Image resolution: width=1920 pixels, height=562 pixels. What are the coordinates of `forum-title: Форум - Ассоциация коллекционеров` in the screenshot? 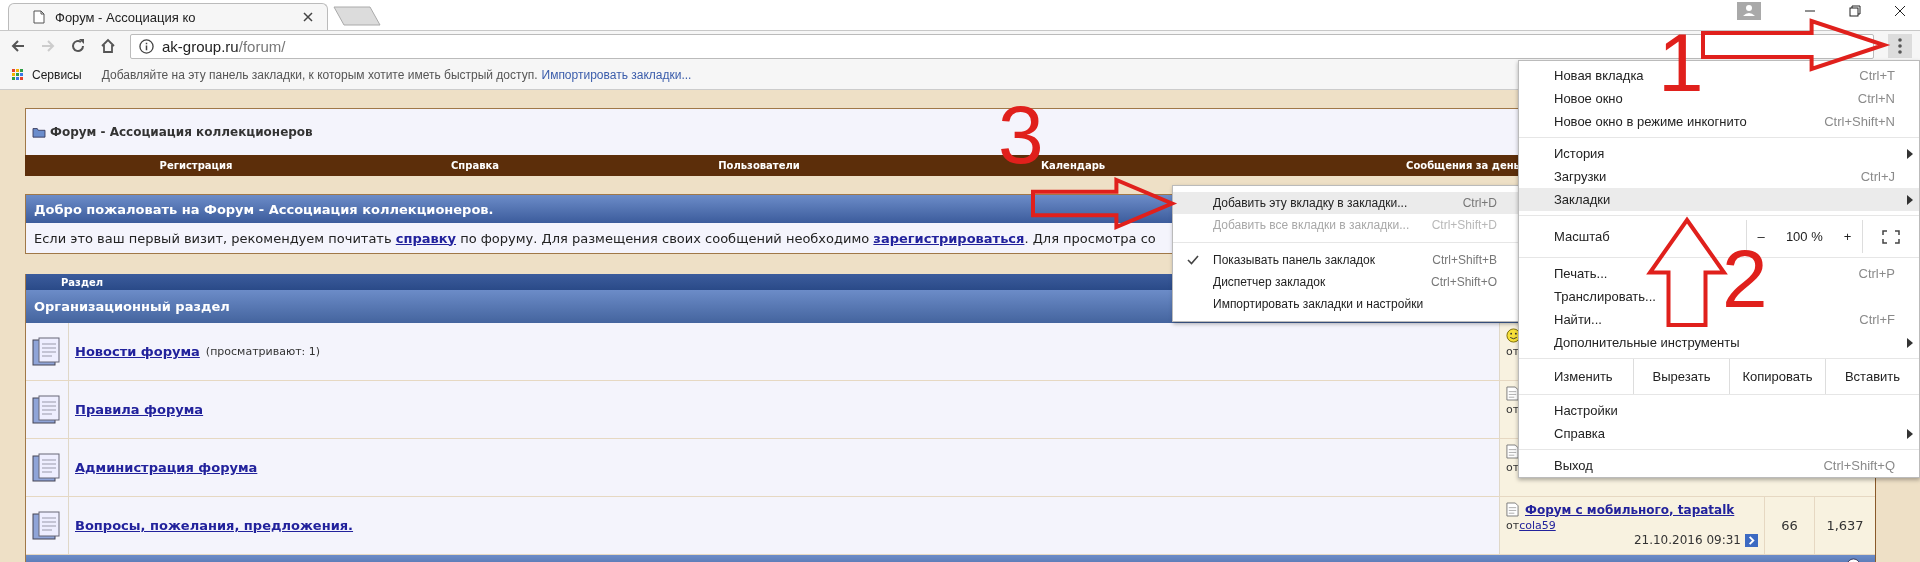 It's located at (181, 132).